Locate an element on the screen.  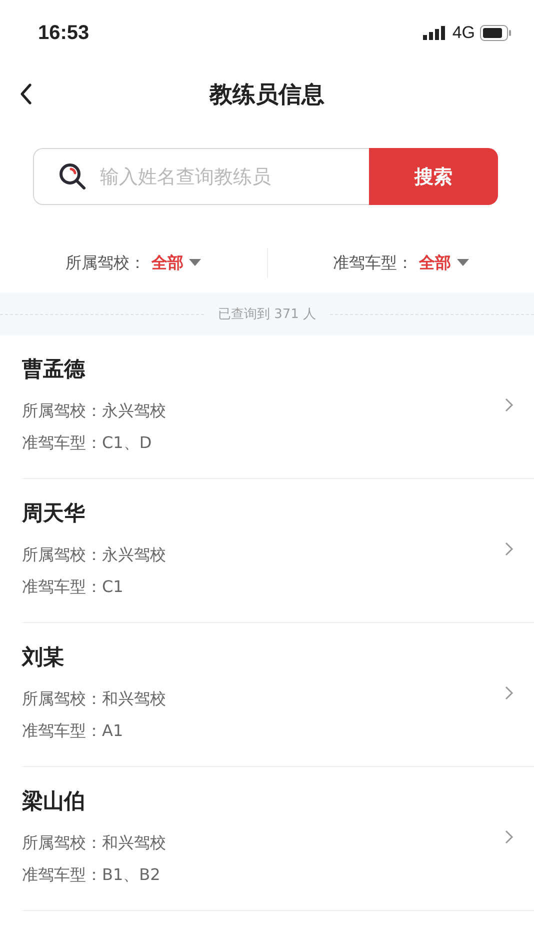
coach-item: 梁山伯 所属驾校：和兴驾校 准驾车型：B1、B2 is located at coordinates (278, 839).